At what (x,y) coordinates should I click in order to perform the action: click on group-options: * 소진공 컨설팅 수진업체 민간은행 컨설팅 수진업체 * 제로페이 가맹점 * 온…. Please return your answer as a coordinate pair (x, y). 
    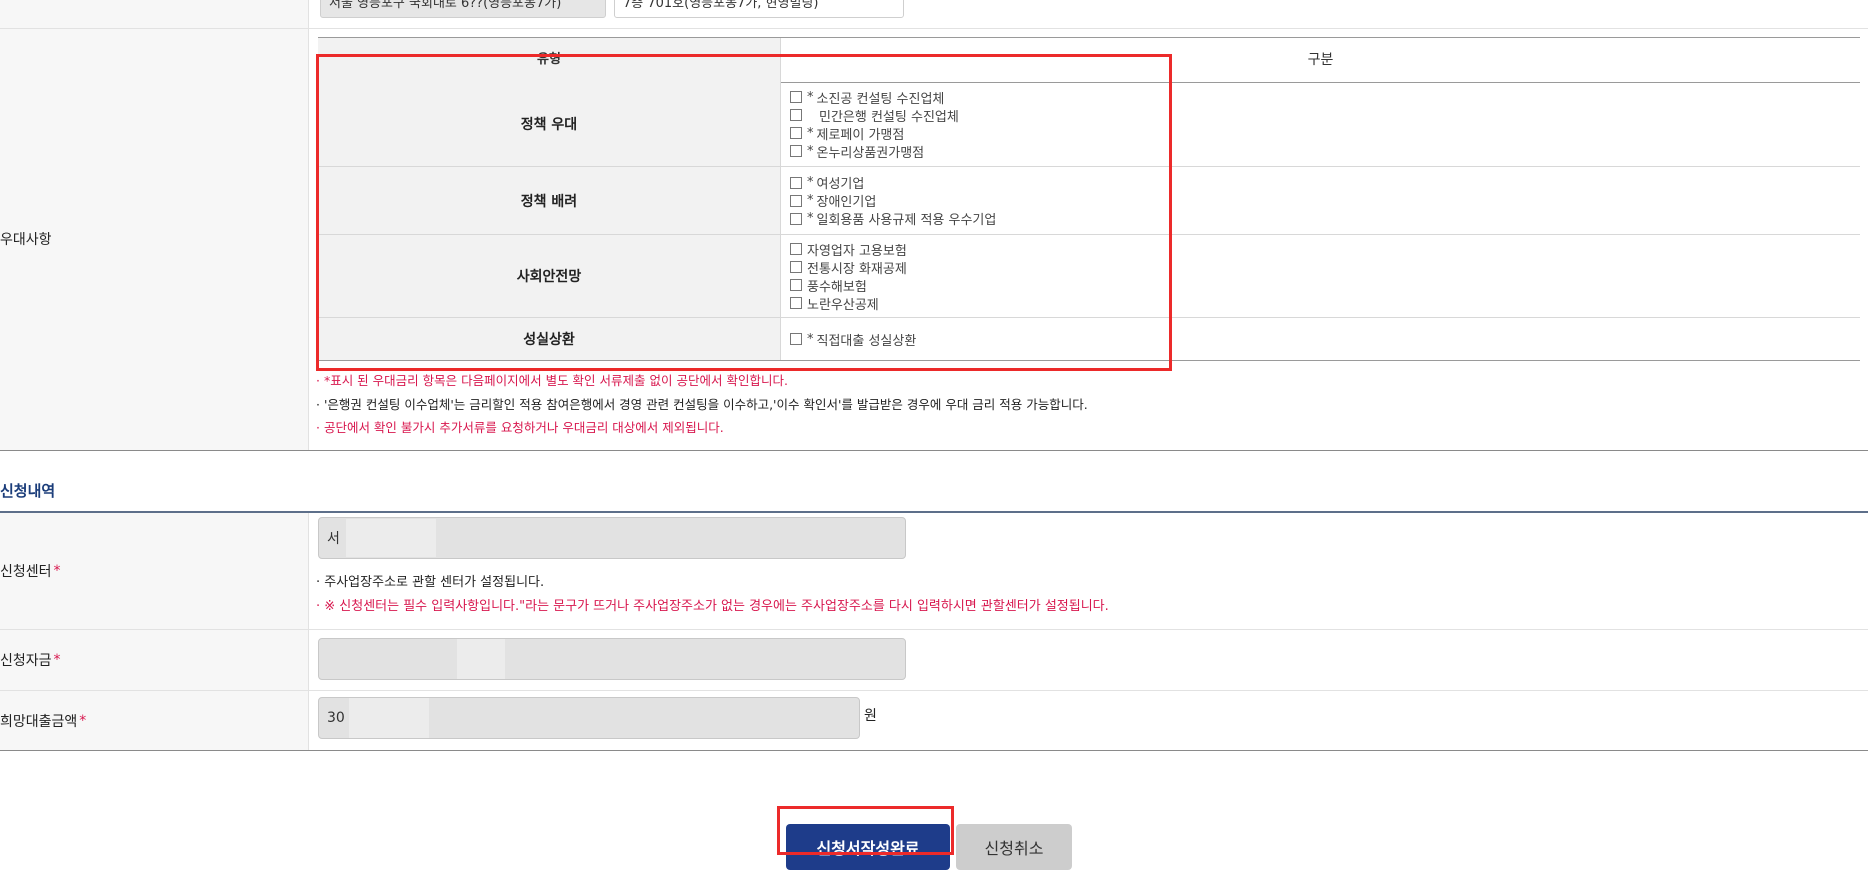
    Looking at the image, I should click on (874, 124).